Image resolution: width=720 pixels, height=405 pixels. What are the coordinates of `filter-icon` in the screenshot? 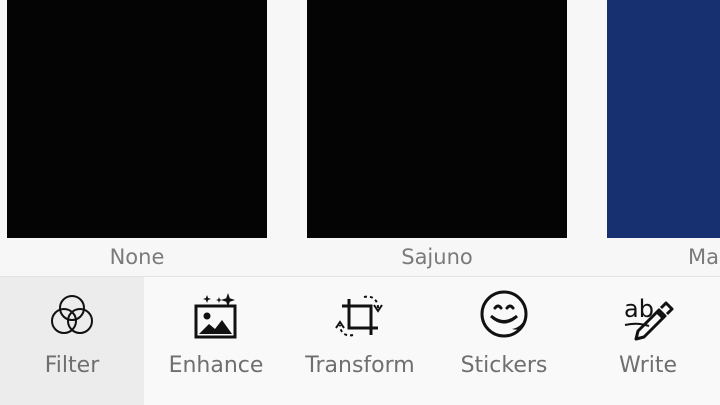 It's located at (72, 316).